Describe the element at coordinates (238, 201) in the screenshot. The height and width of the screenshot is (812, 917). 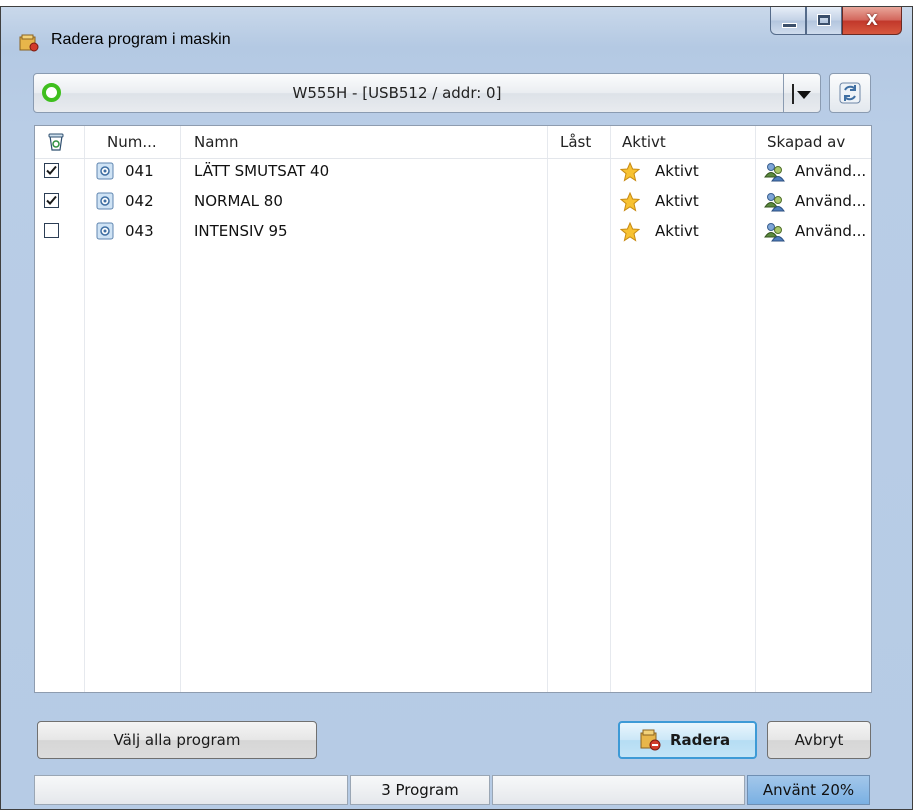
I see `program-name: NORMAL 80` at that location.